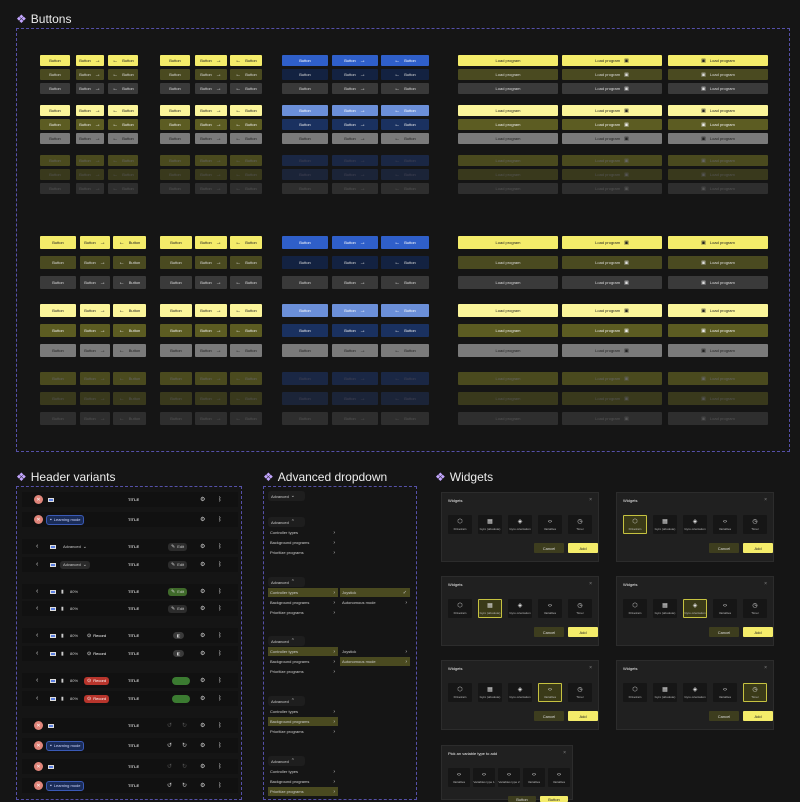 The height and width of the screenshot is (802, 800). Describe the element at coordinates (583, 632) in the screenshot. I see `add-button: Add` at that location.